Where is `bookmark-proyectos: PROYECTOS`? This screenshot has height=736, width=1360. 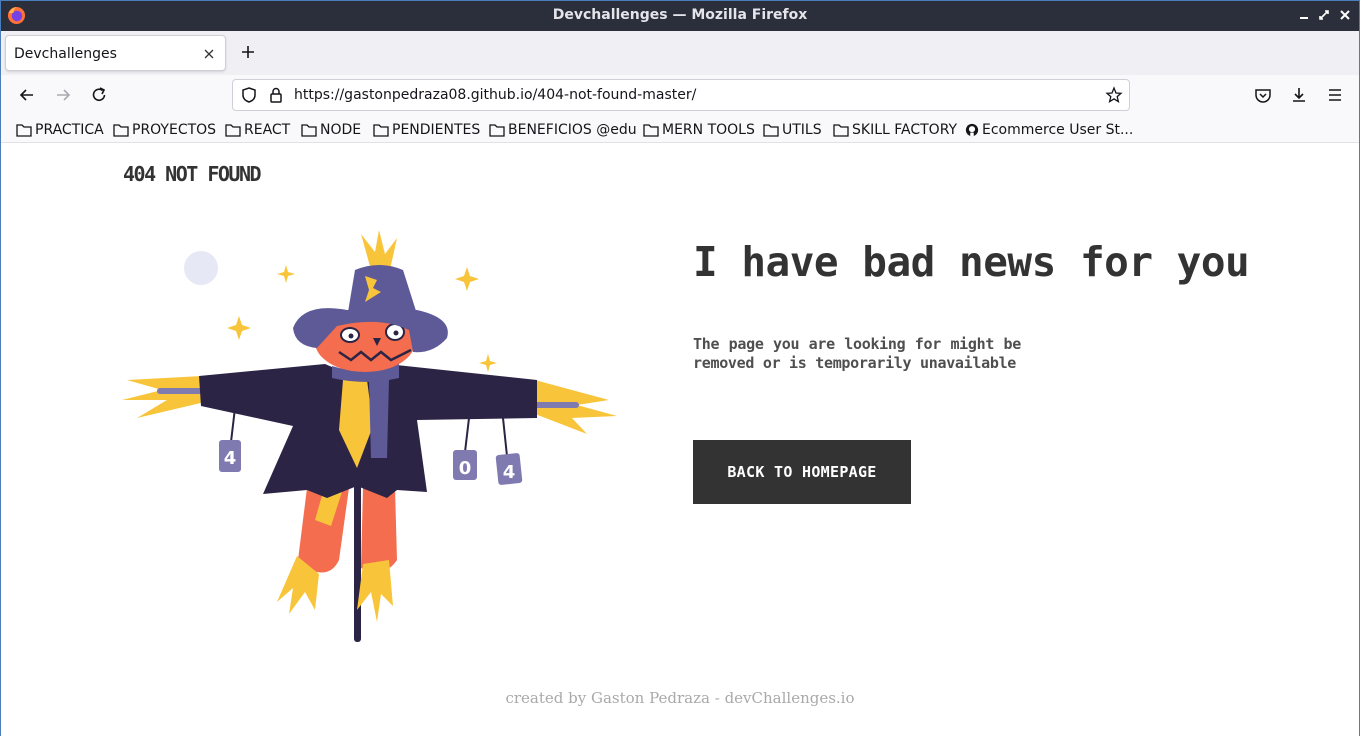
bookmark-proyectos: PROYECTOS is located at coordinates (164, 130).